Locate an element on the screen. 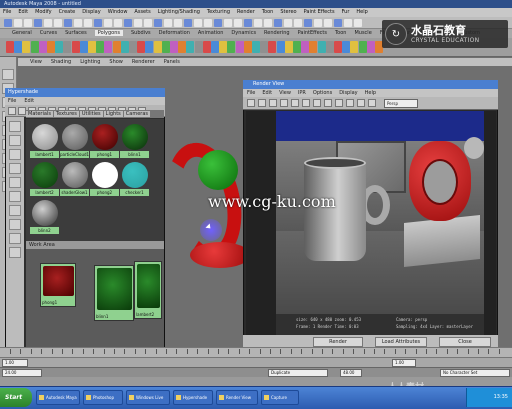 The height and width of the screenshot is (409, 512). render-view-title-bar: Render View is located at coordinates (370, 84).